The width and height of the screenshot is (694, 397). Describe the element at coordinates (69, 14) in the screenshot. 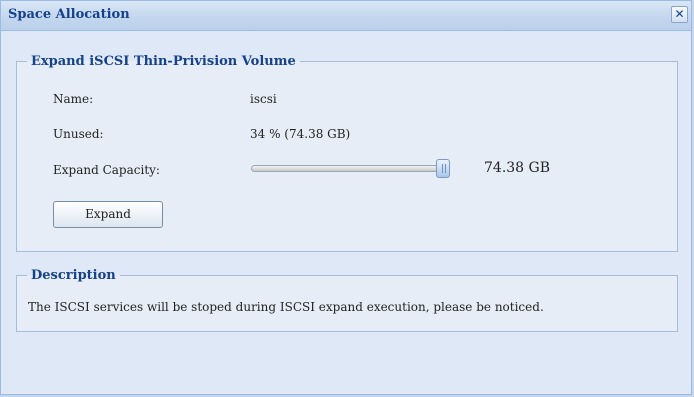

I see `window-title: Space Allocation` at that location.